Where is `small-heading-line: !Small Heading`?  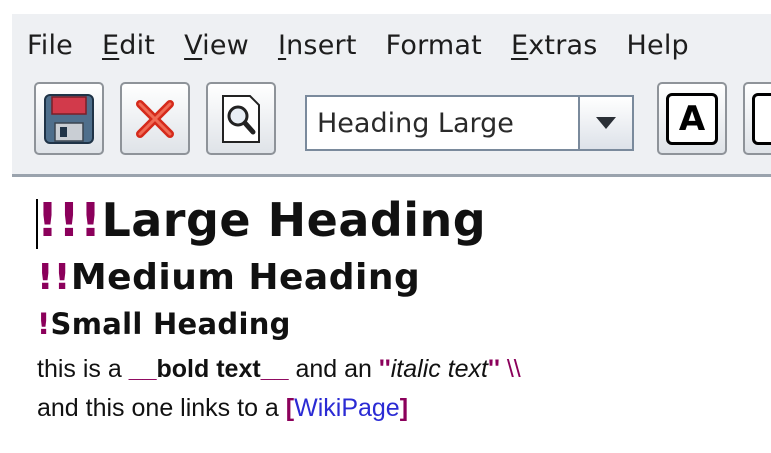
small-heading-line: !Small Heading is located at coordinates (164, 324).